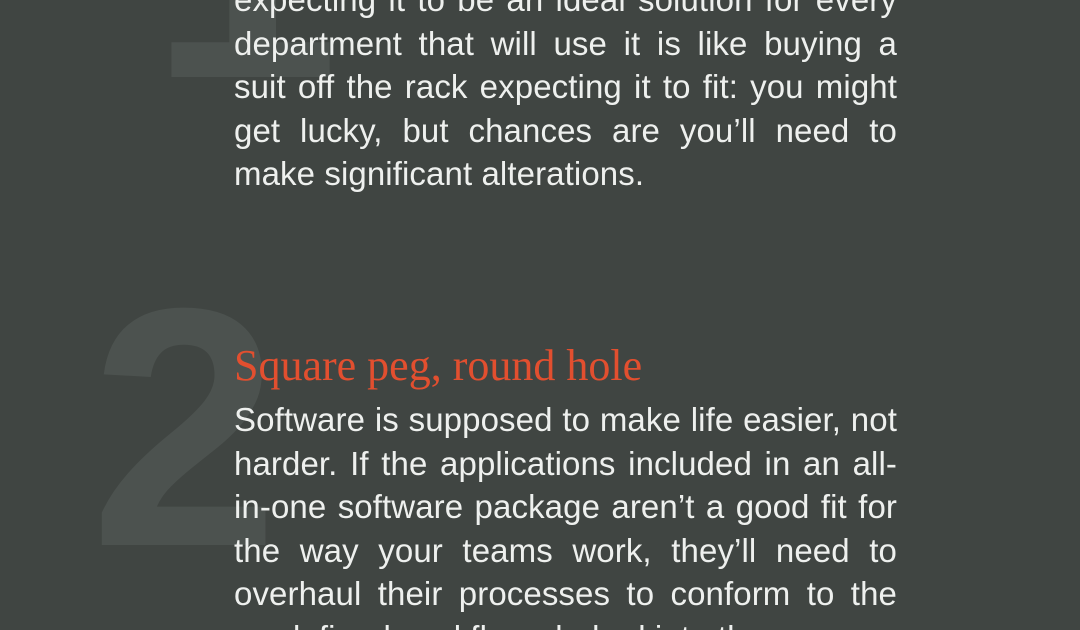 The height and width of the screenshot is (630, 1080). Describe the element at coordinates (438, 365) in the screenshot. I see `section-2-heading: Square peg, round hole` at that location.